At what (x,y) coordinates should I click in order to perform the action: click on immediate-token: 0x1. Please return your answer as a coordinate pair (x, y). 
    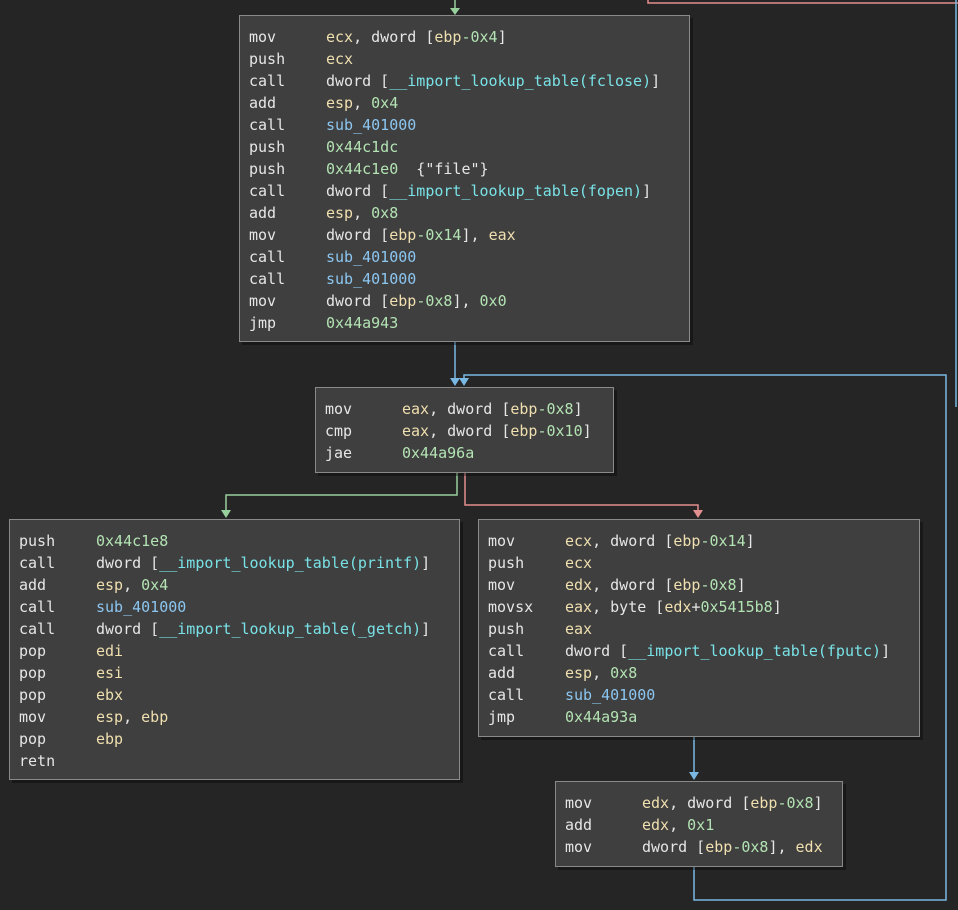
    Looking at the image, I should click on (700, 825).